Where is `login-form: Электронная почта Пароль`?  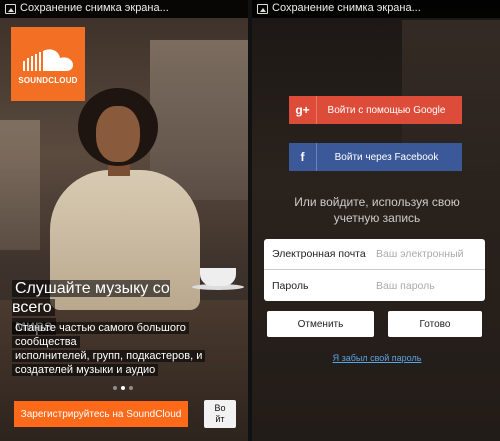 login-form: Электронная почта Пароль is located at coordinates (374, 270).